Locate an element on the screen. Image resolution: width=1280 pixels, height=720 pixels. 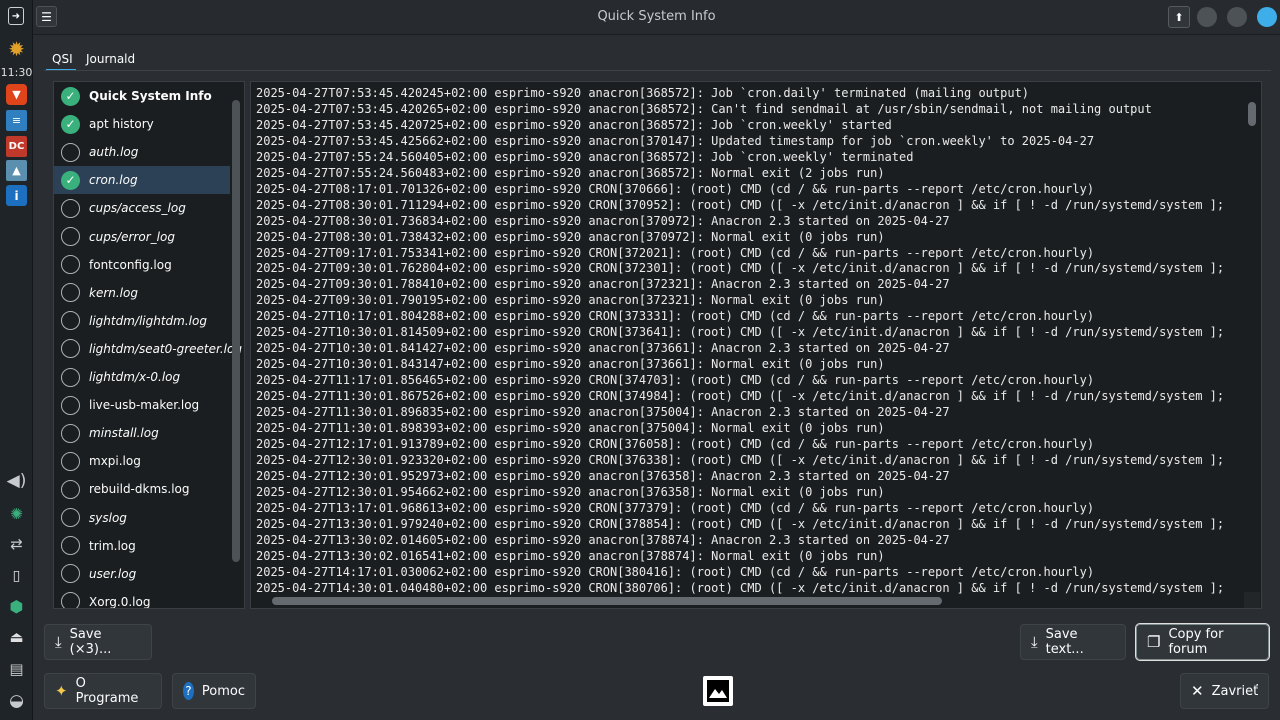
log-list-item: live-usb-maker.log is located at coordinates (142, 405).